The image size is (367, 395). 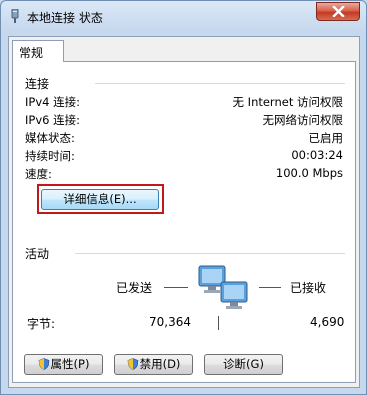 What do you see at coordinates (287, 102) in the screenshot?
I see `ipv4-value: 无 Internet 访问权限` at bounding box center [287, 102].